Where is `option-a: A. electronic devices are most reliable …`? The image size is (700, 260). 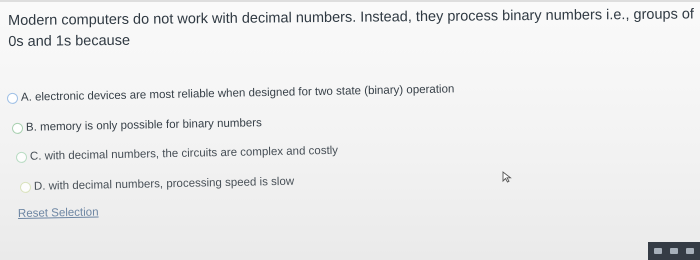
option-a: A. electronic devices are most reliable … is located at coordinates (230, 93).